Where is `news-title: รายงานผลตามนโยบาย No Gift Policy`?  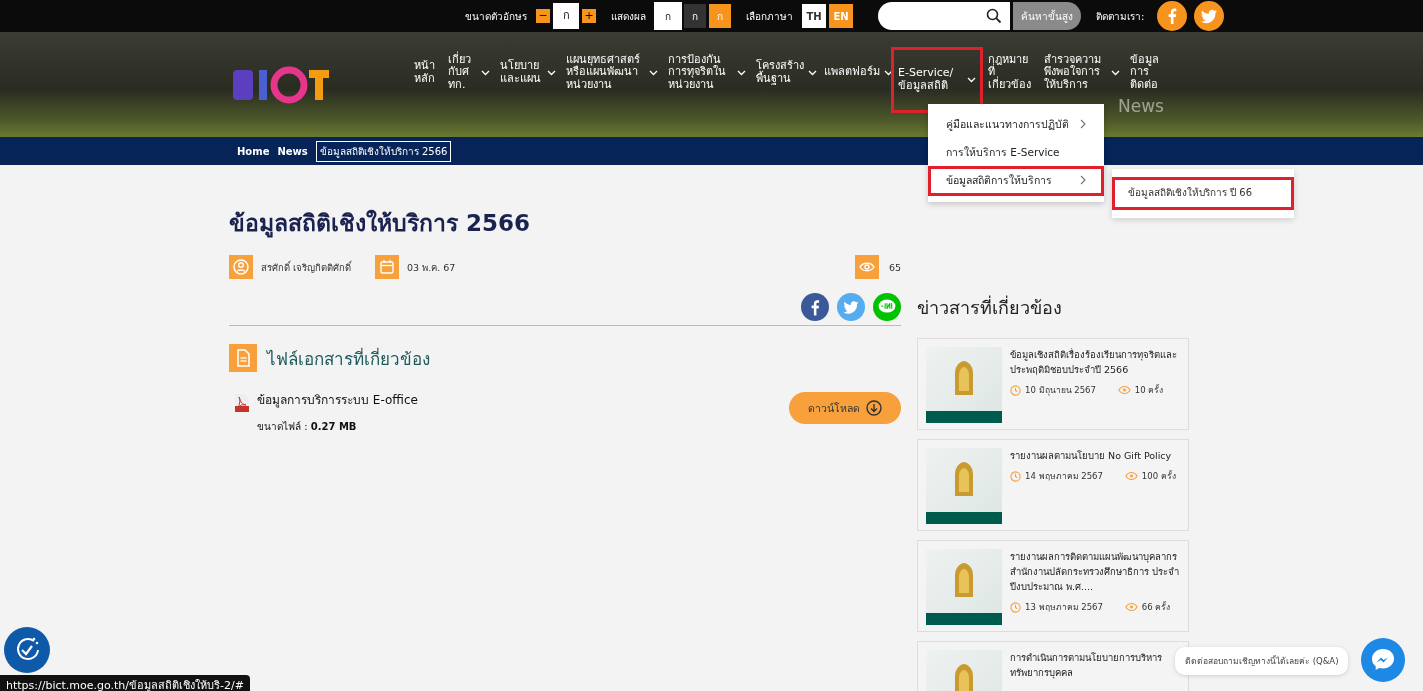
news-title: รายงานผลตามนโยบาย No Gift Policy is located at coordinates (1091, 456).